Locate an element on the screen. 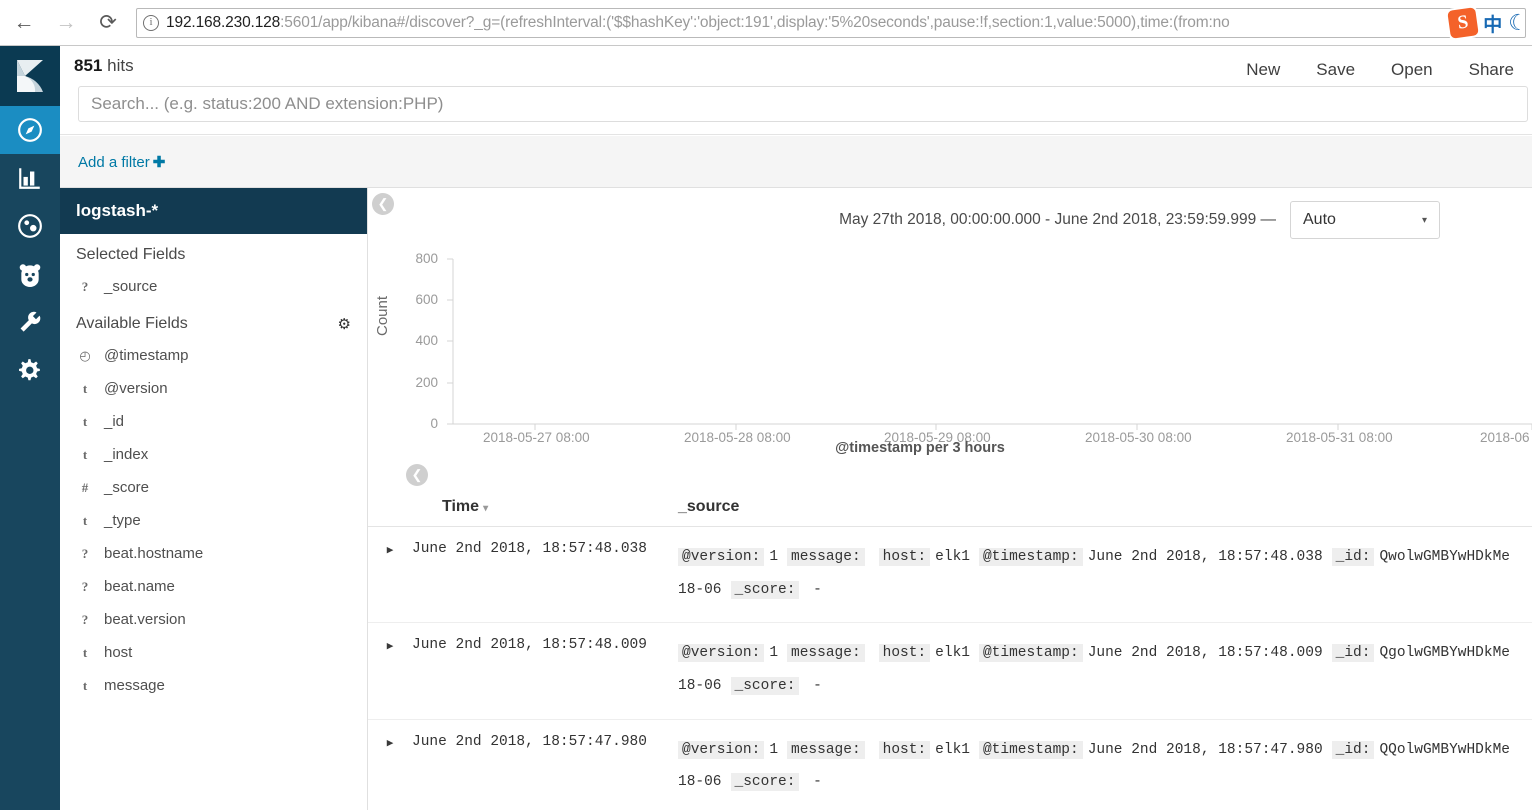 Image resolution: width=1532 pixels, height=810 pixels. field-name-label: _score is located at coordinates (127, 487).